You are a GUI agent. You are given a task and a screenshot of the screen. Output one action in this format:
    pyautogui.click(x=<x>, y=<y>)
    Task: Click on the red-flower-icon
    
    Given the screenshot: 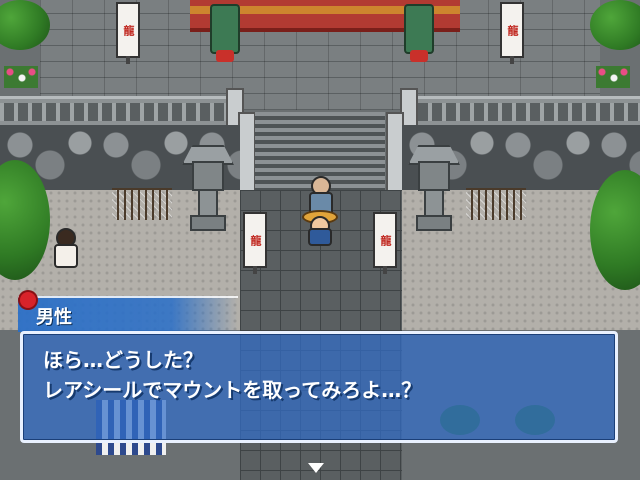 What is the action you would take?
    pyautogui.click(x=28, y=300)
    